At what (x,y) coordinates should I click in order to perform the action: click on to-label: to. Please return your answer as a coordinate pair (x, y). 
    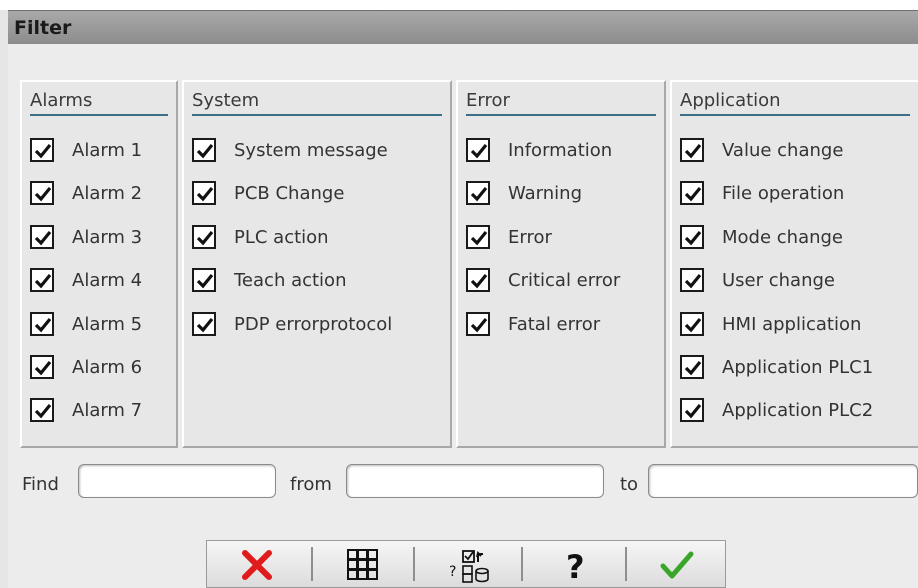
    Looking at the image, I should click on (629, 484).